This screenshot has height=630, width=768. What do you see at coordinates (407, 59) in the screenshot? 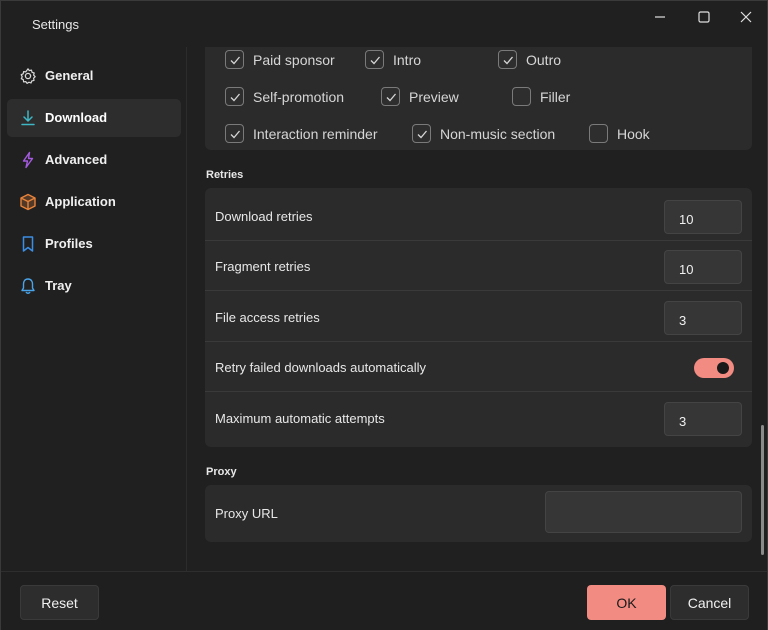
I see `checkbox-label: Intro` at bounding box center [407, 59].